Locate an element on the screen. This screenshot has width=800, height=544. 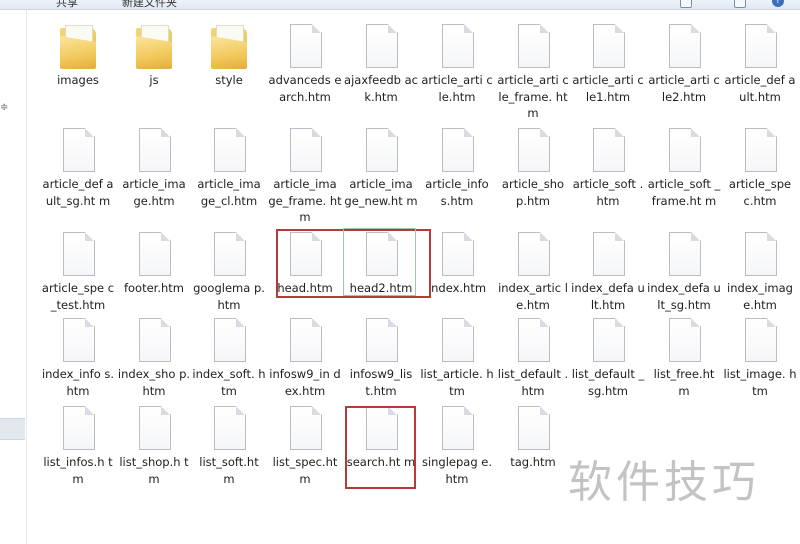
file-item: list_default _sg.htm is located at coordinates (608, 358).